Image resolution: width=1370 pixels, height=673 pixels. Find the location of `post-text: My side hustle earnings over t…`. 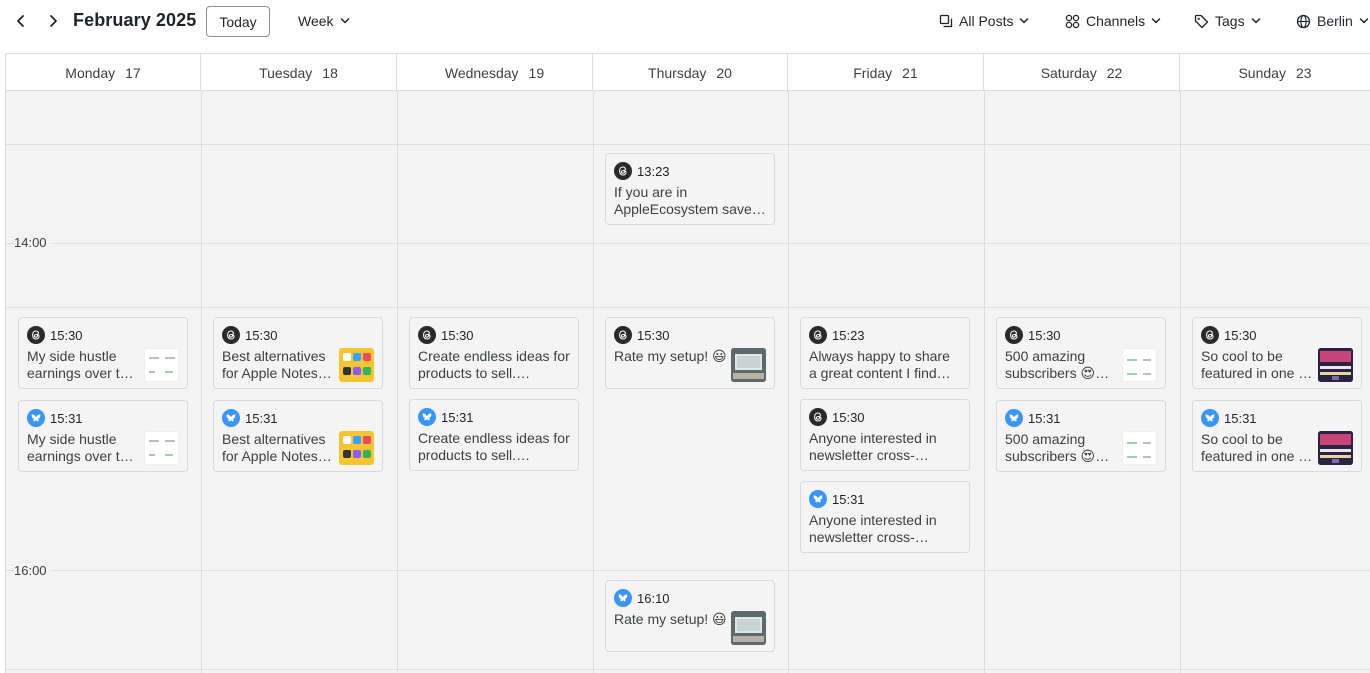

post-text: My side hustle earnings over t… is located at coordinates (80, 364).